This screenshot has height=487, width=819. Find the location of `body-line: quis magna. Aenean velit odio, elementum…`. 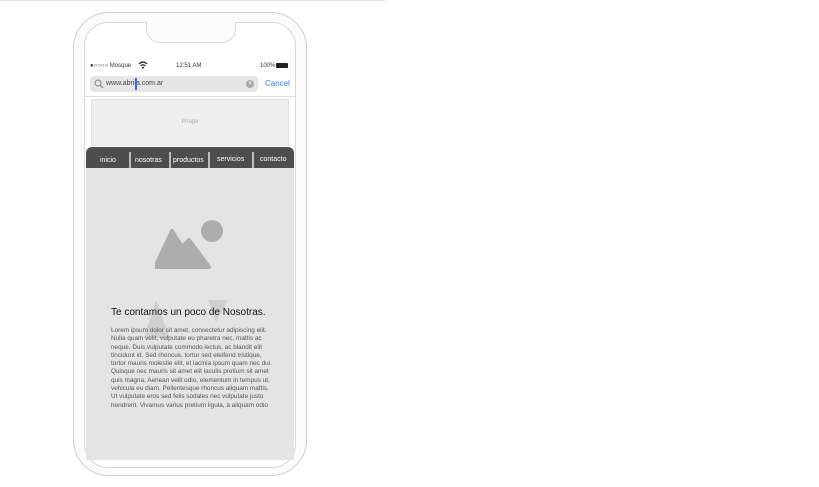

body-line: quis magna. Aenean velit odio, elementum… is located at coordinates (190, 380).